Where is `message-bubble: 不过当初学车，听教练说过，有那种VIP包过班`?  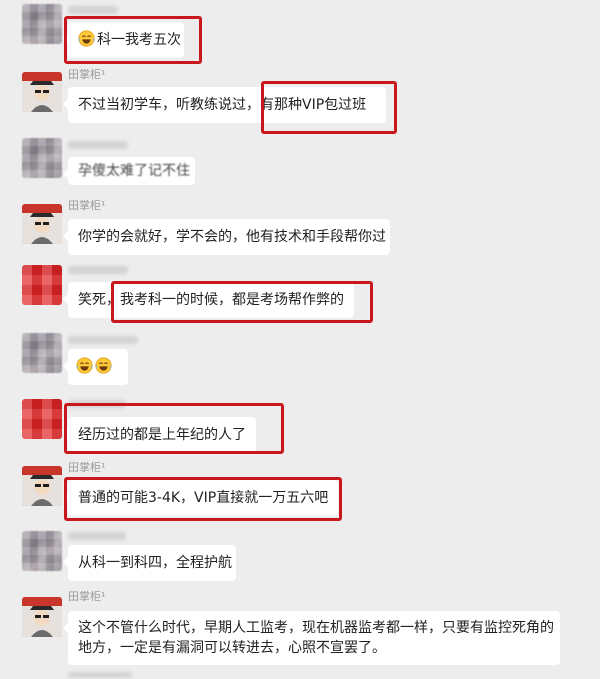 message-bubble: 不过当初学车，听教练说过，有那种VIP包过班 is located at coordinates (224, 105).